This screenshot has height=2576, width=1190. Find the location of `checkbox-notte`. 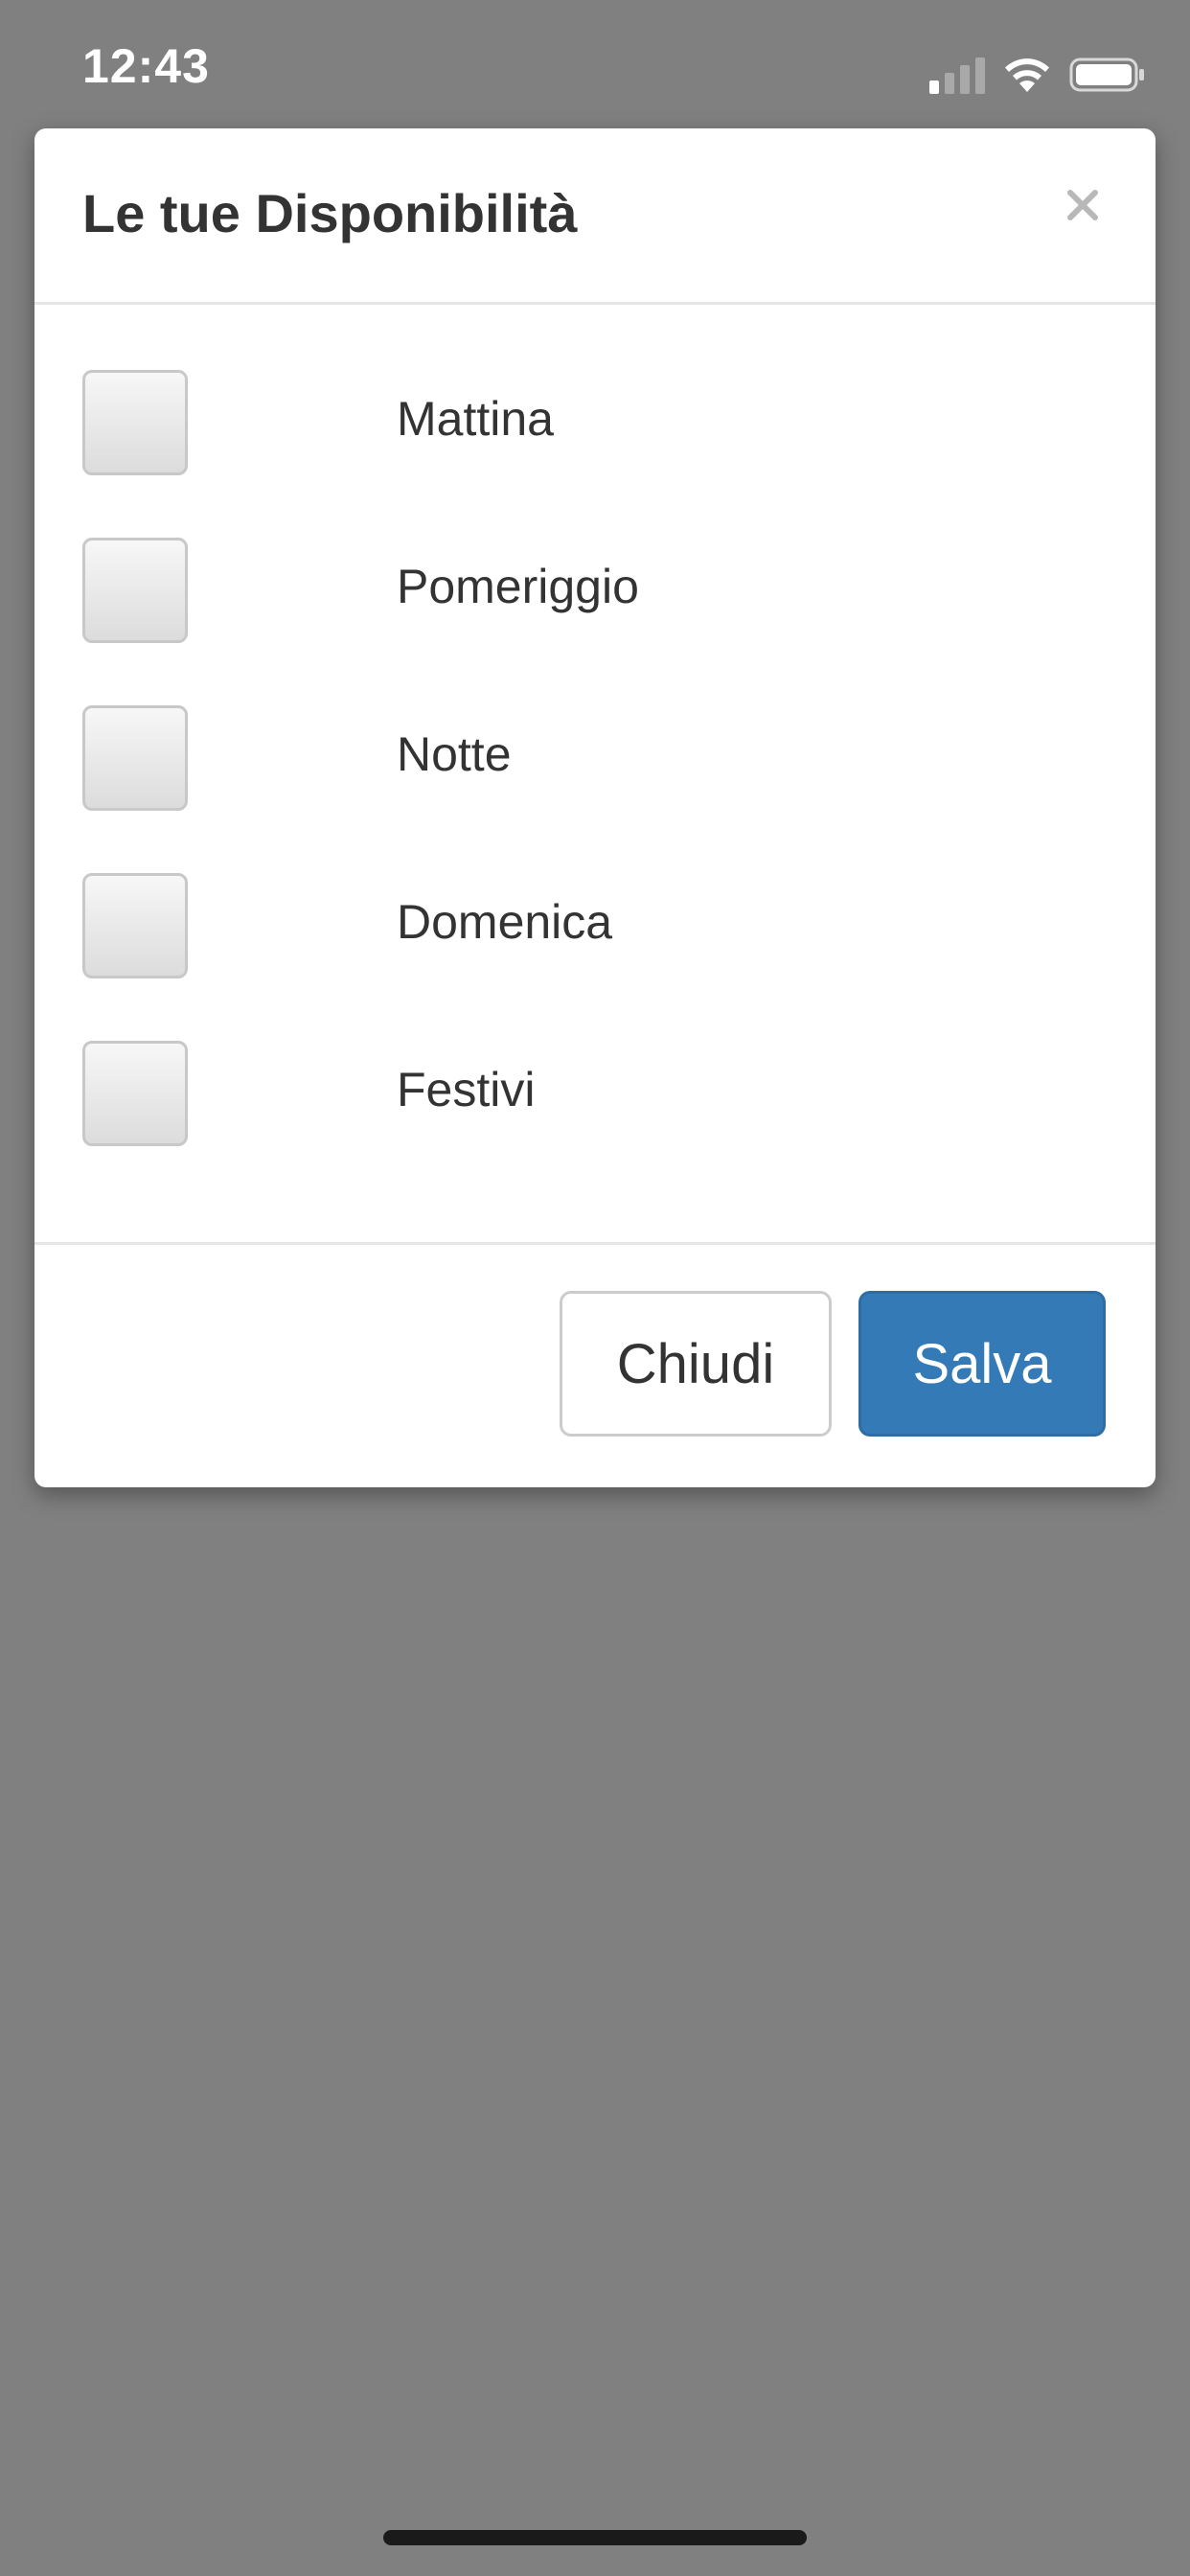

checkbox-notte is located at coordinates (135, 758).